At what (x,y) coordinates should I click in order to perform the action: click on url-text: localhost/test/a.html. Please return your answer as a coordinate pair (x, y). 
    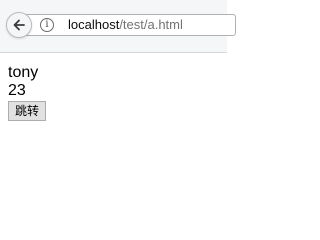
    Looking at the image, I should click on (125, 25).